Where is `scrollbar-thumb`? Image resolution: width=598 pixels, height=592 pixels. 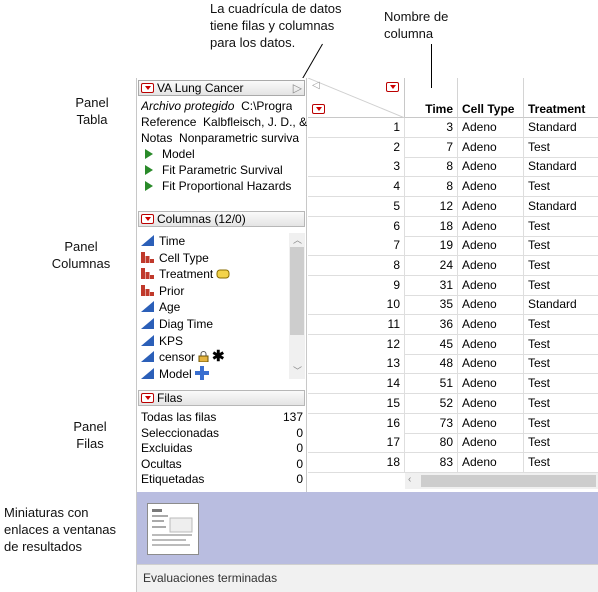
scrollbar-thumb is located at coordinates (508, 481).